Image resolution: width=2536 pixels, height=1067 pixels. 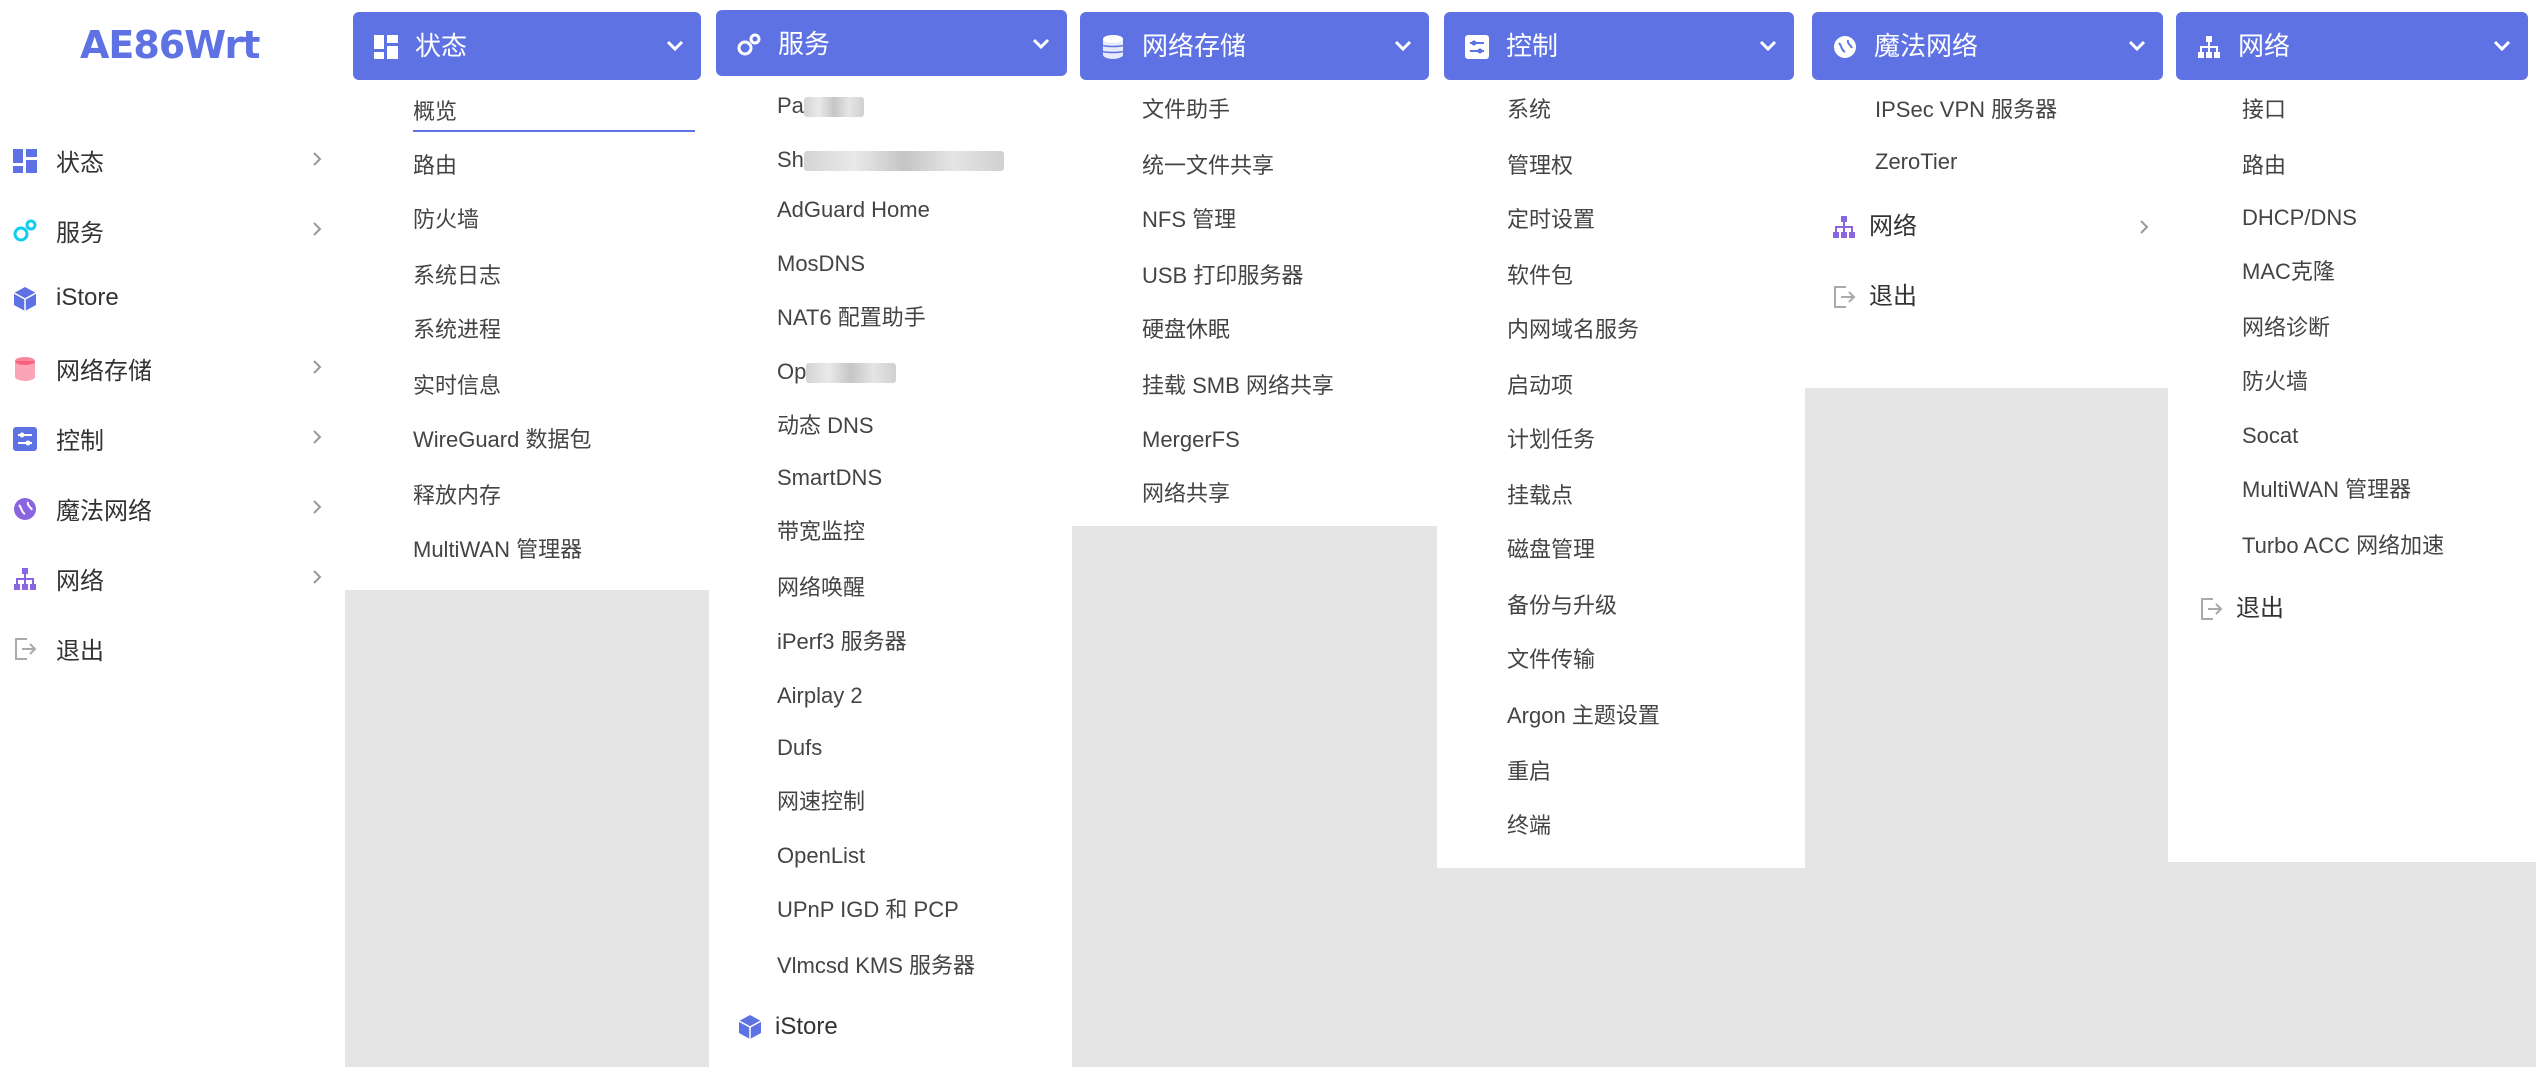 What do you see at coordinates (1540, 386) in the screenshot?
I see `menu-item: 启动项` at bounding box center [1540, 386].